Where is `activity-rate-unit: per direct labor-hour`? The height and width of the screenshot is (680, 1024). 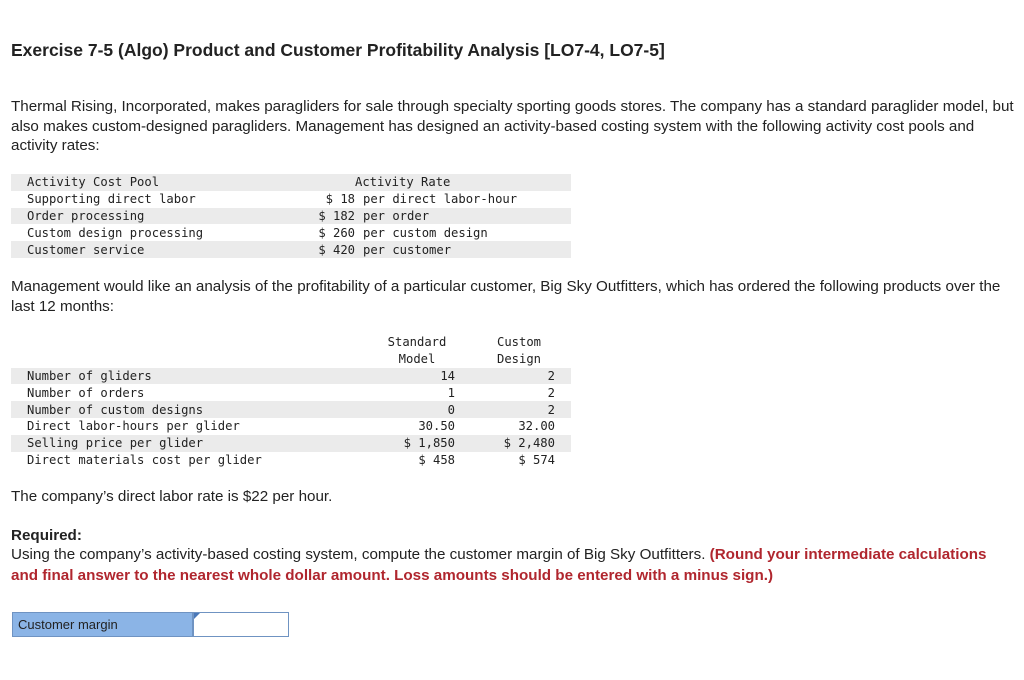
activity-rate-unit: per direct labor-hour is located at coordinates (440, 199).